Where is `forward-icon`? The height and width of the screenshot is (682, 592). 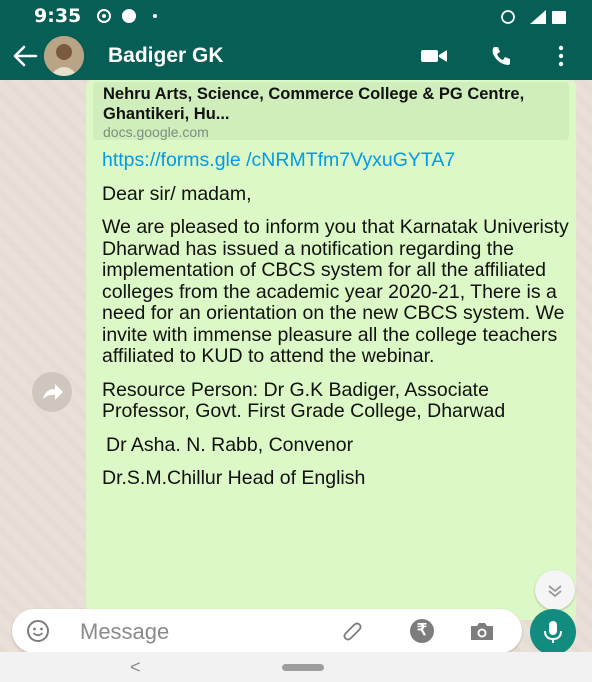
forward-icon is located at coordinates (53, 392).